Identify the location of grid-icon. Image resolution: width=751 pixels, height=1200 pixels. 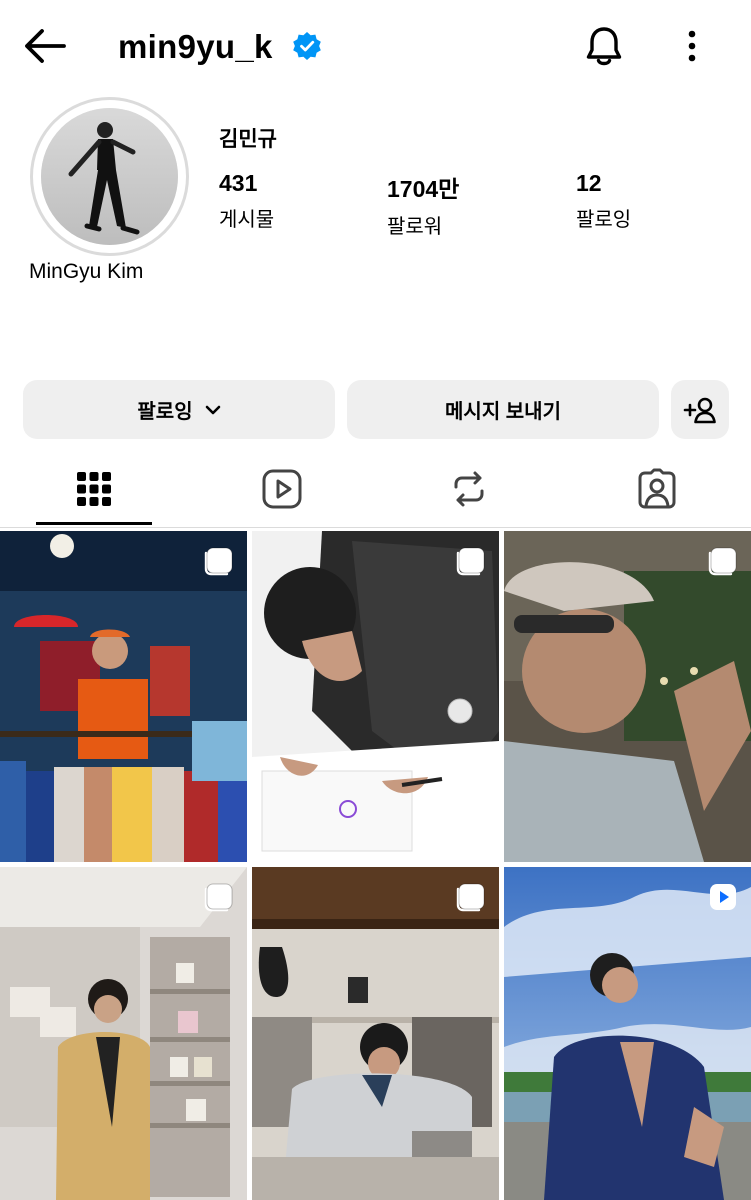
(94, 489).